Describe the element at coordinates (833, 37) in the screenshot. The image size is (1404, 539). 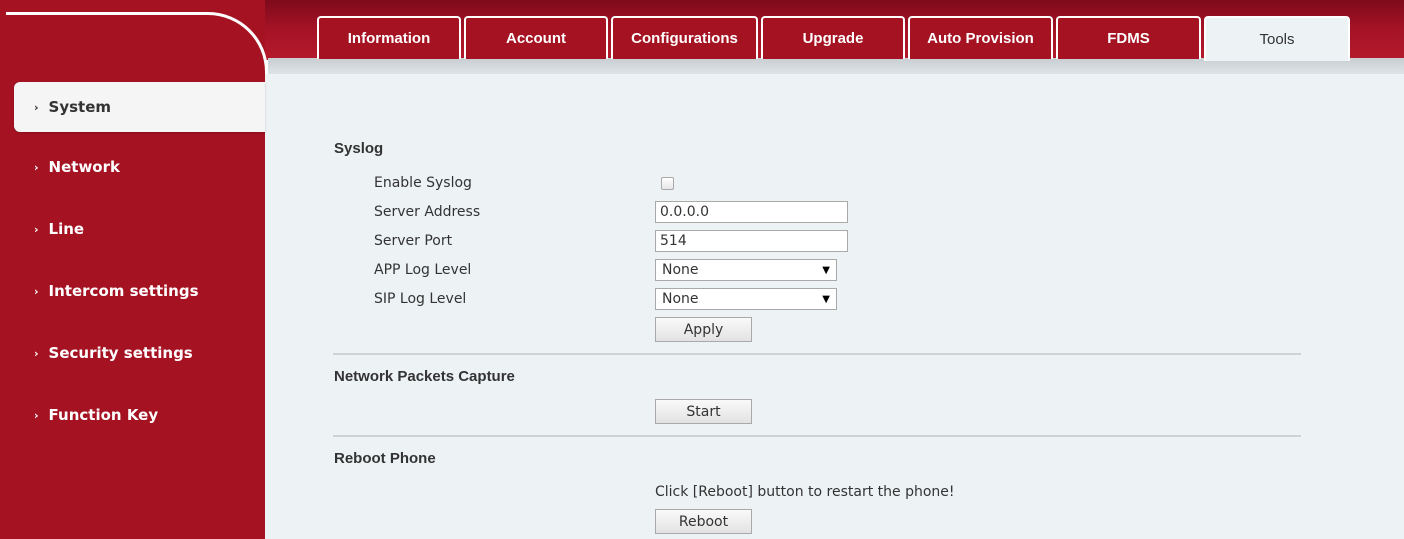
I see `tab-upgrade: Upgrade` at that location.